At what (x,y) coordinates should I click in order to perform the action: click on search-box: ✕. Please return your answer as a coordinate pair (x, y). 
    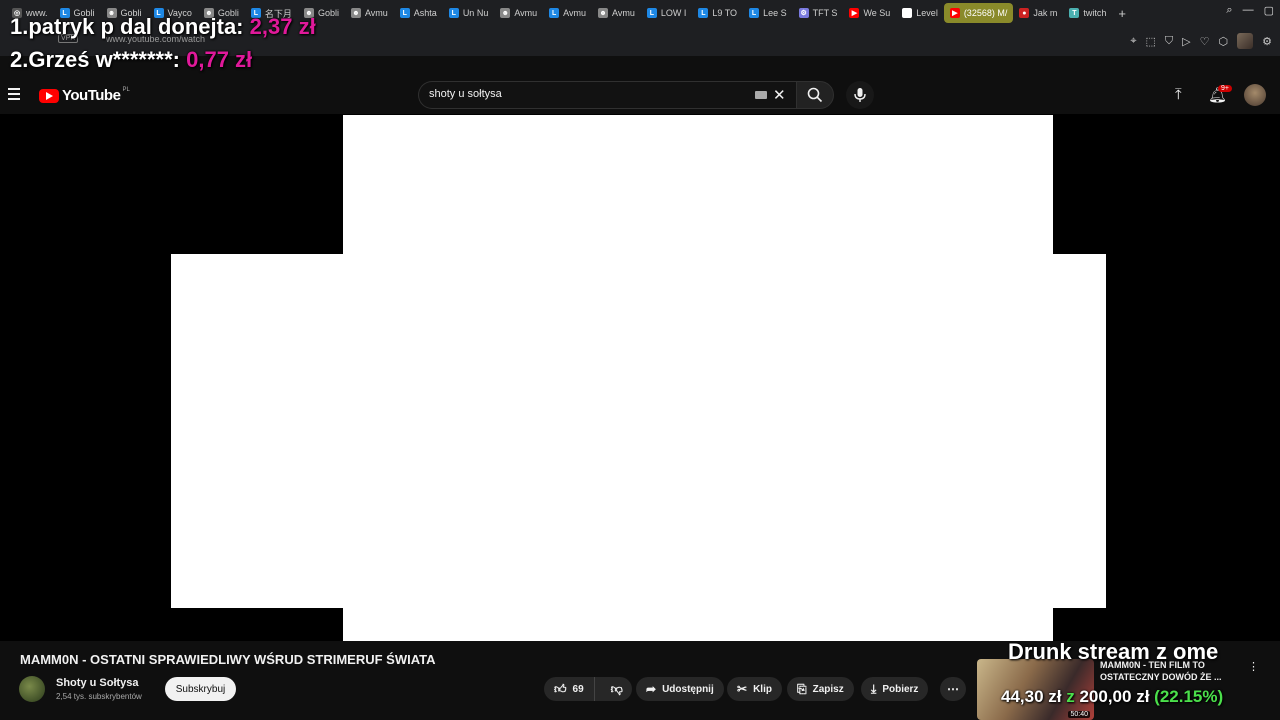
    Looking at the image, I should click on (607, 95).